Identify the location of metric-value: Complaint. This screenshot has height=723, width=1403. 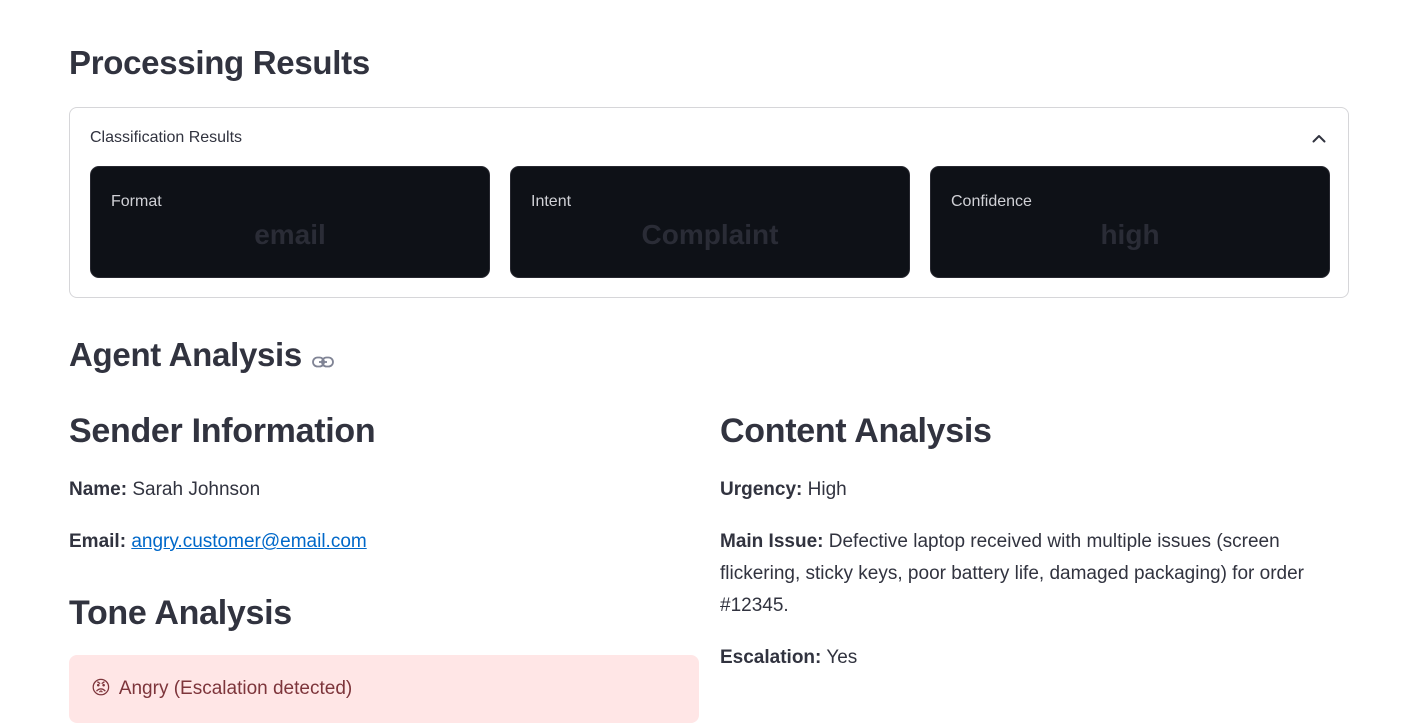
(710, 234).